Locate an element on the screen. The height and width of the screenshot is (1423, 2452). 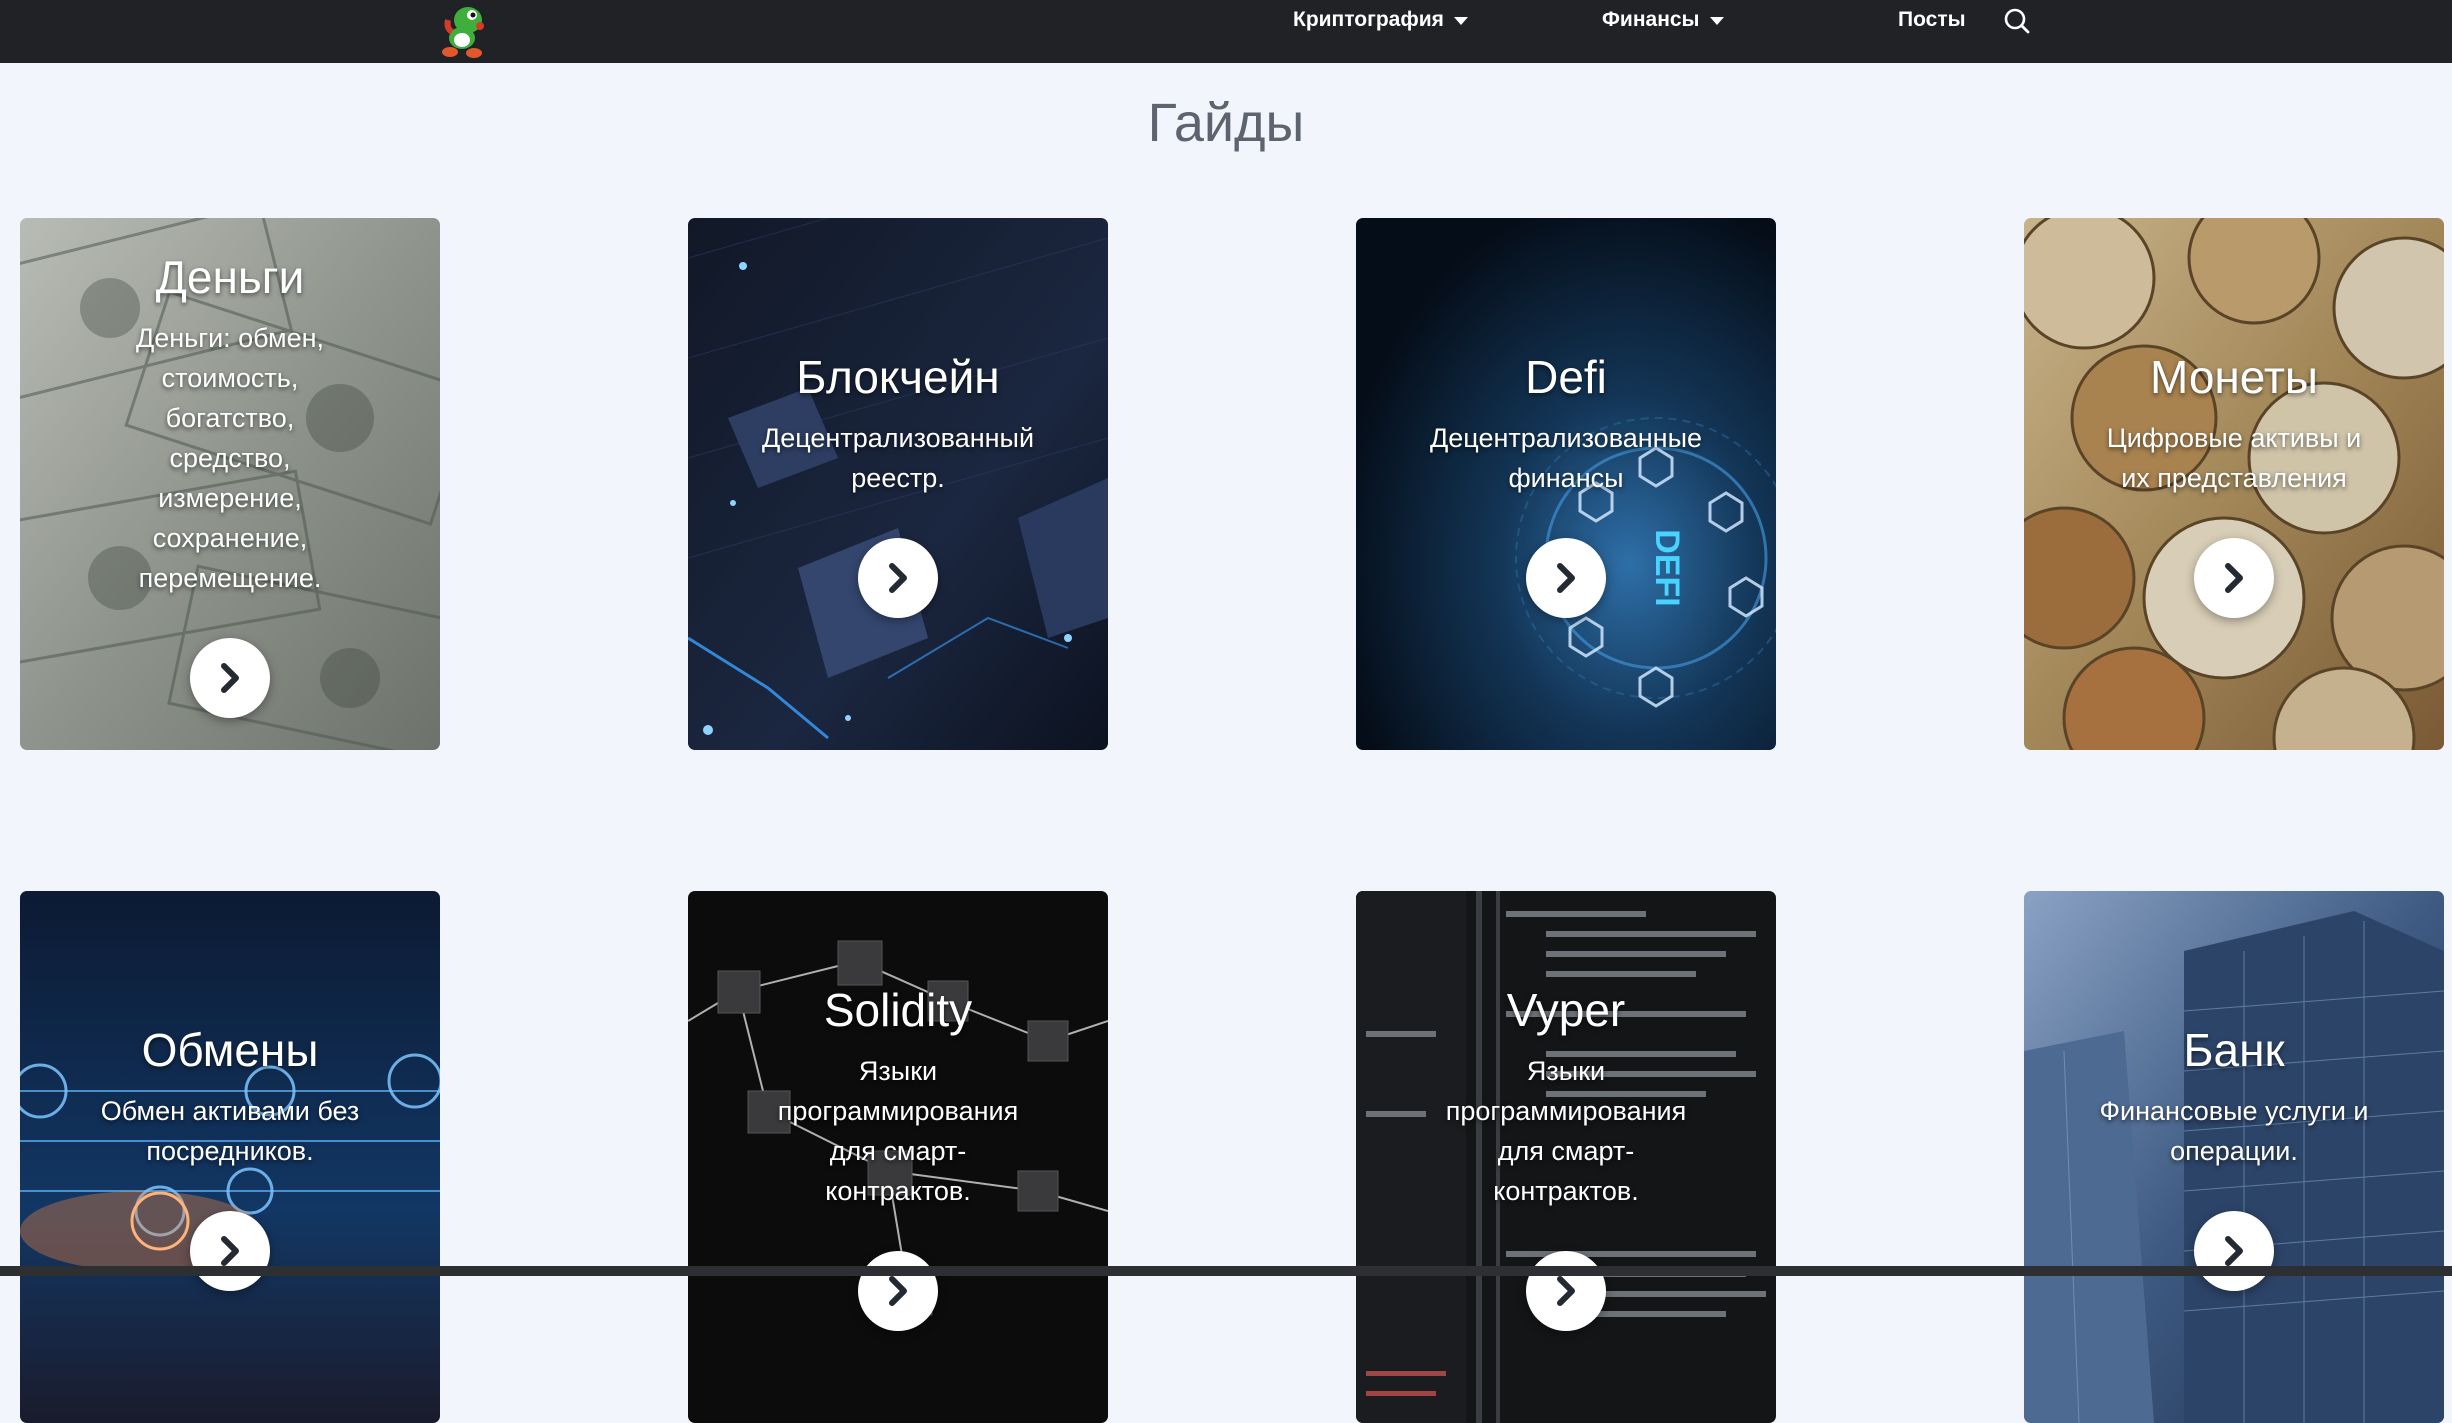
nav-item-label: Посты is located at coordinates (1932, 19).